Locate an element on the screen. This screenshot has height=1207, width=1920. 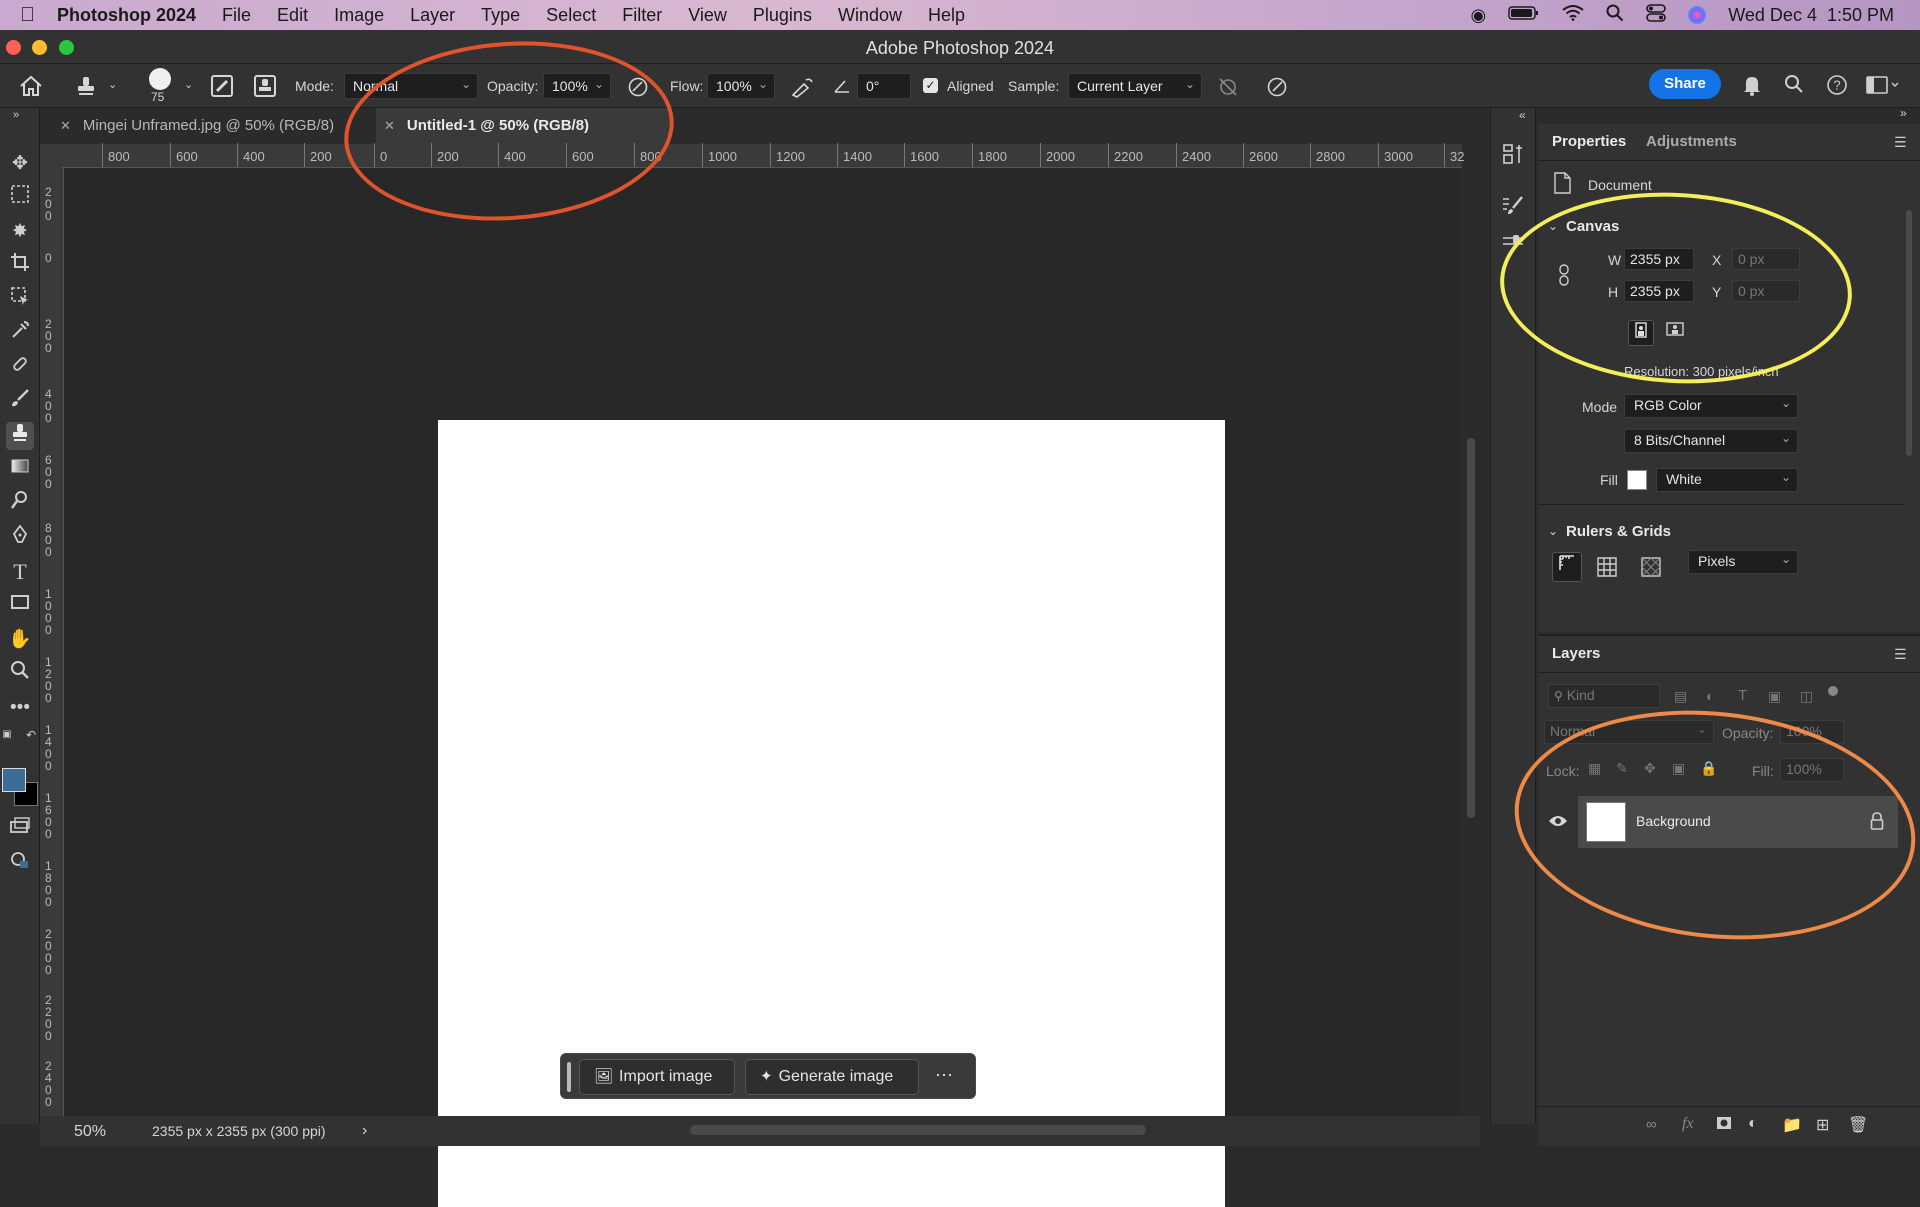
rulers-toggle-icon is located at coordinates (1567, 567).